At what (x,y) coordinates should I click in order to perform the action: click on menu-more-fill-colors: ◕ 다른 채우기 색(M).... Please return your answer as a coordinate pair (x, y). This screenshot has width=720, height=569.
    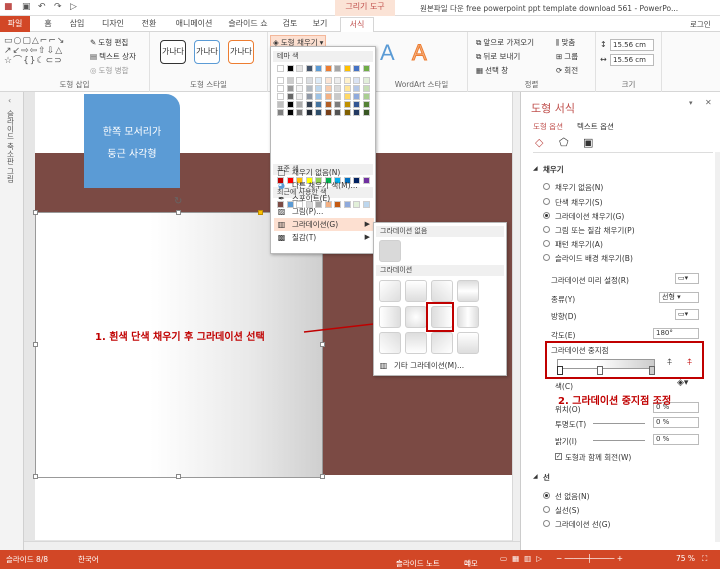
    Looking at the image, I should click on (324, 185).